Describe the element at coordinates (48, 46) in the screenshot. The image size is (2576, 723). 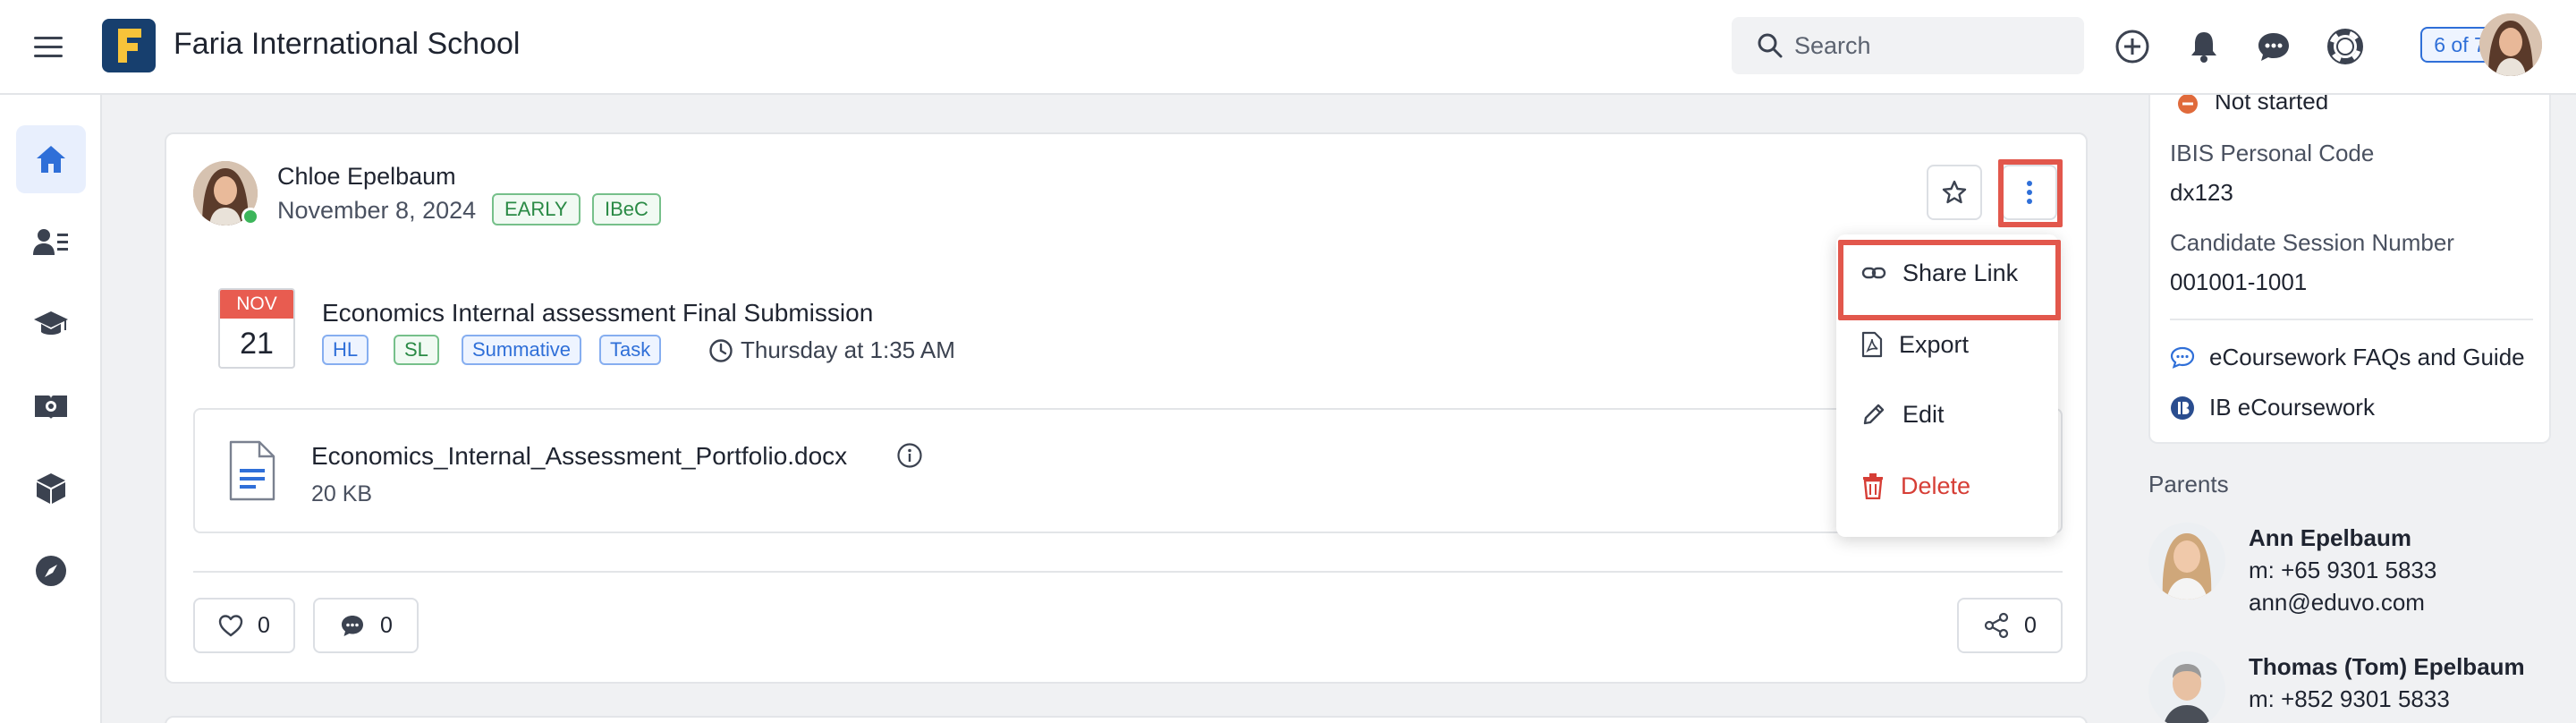
I see `hamburger-menu-icon` at that location.